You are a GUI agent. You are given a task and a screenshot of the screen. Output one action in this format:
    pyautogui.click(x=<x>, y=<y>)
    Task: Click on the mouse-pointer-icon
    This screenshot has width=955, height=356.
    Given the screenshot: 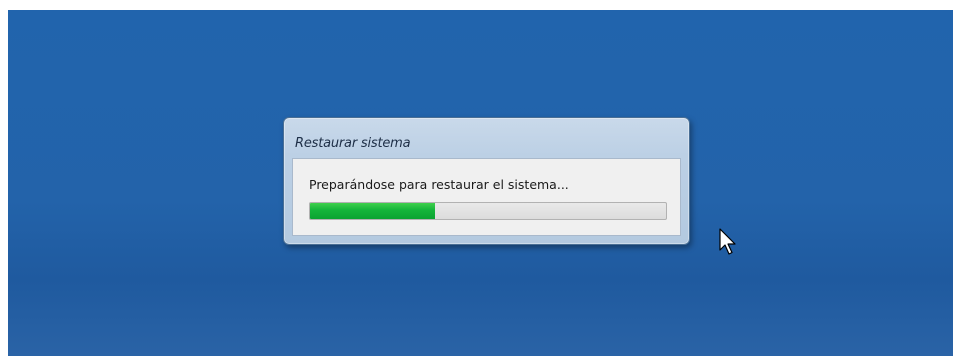 What is the action you would take?
    pyautogui.click(x=728, y=244)
    